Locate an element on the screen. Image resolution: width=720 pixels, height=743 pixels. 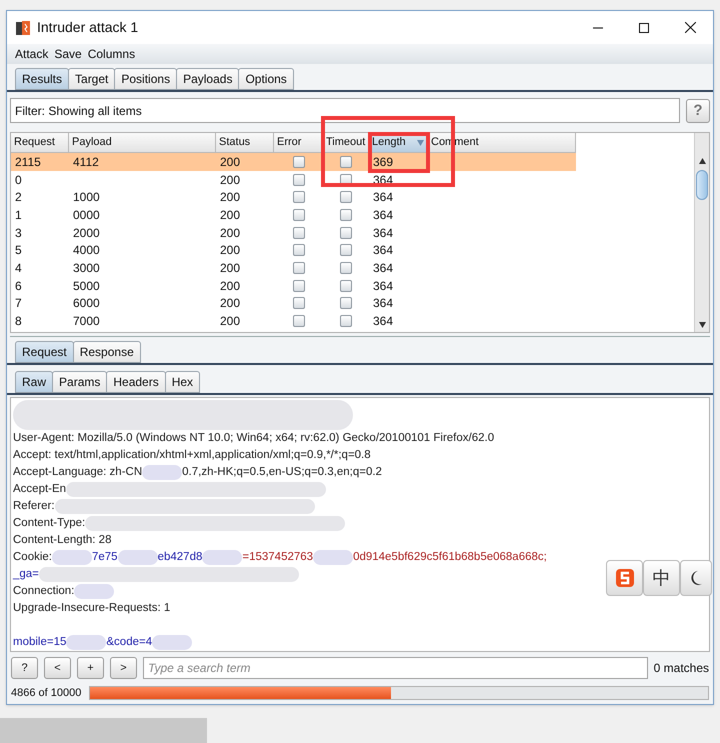
tab: Raw is located at coordinates (34, 382).